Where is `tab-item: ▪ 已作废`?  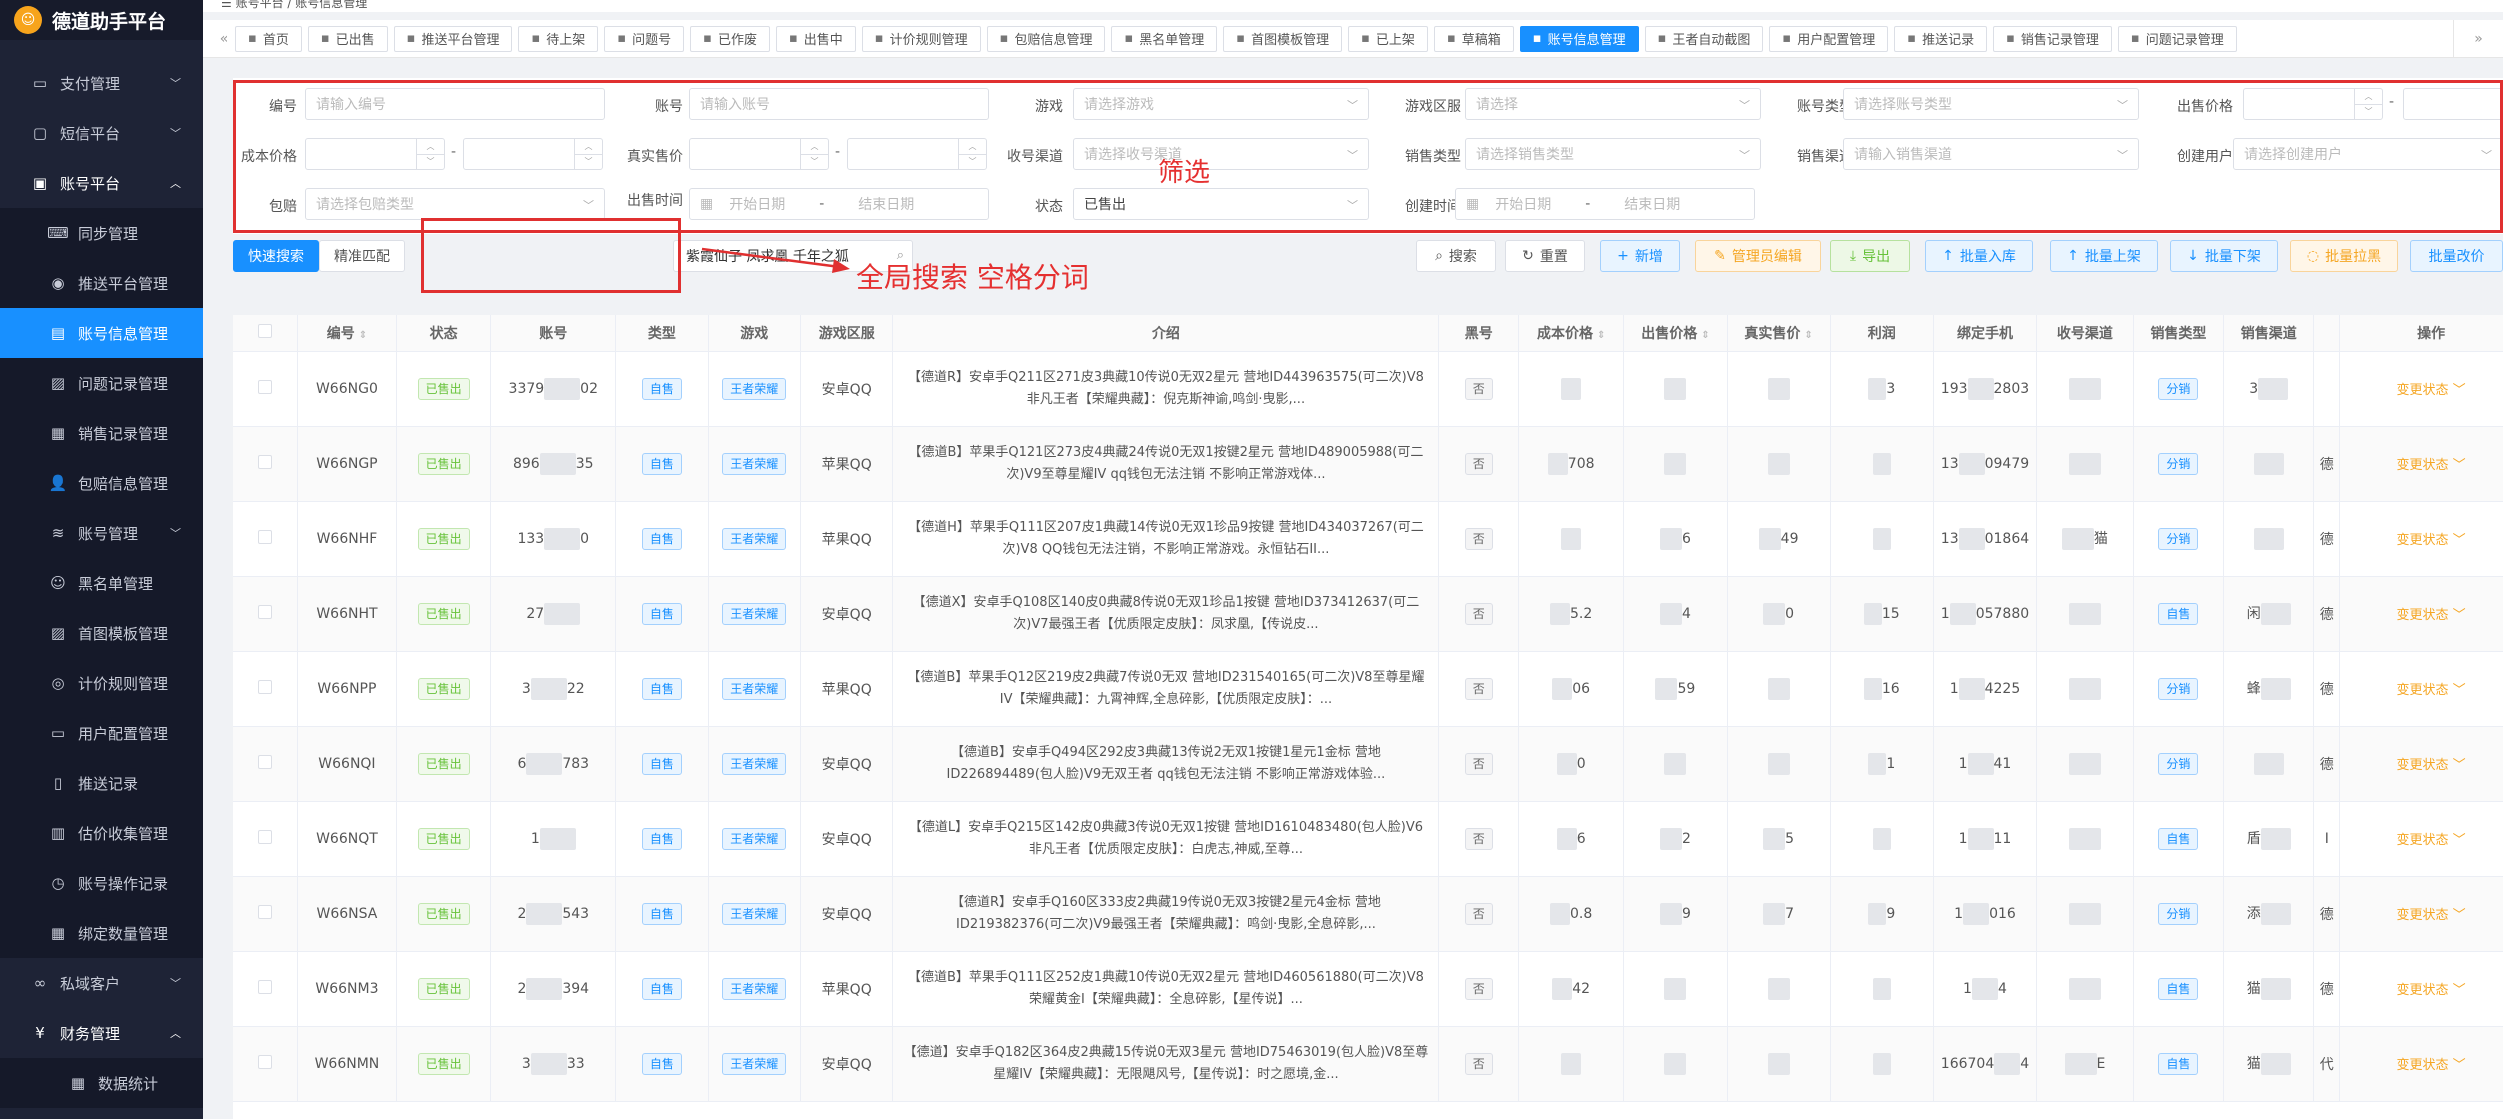
tab-item: ▪ 已作废 is located at coordinates (730, 38).